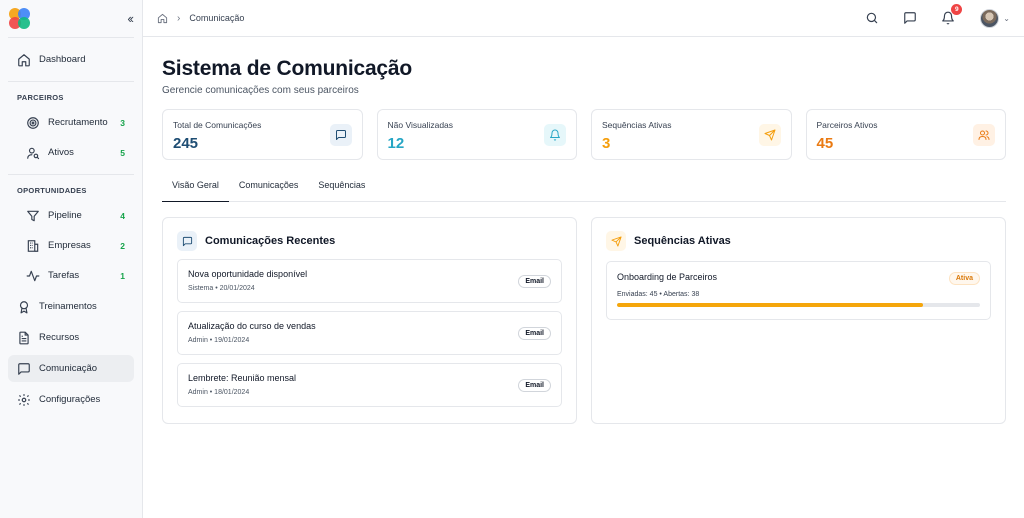 The width and height of the screenshot is (1024, 518). I want to click on bell-icon, so click(555, 135).